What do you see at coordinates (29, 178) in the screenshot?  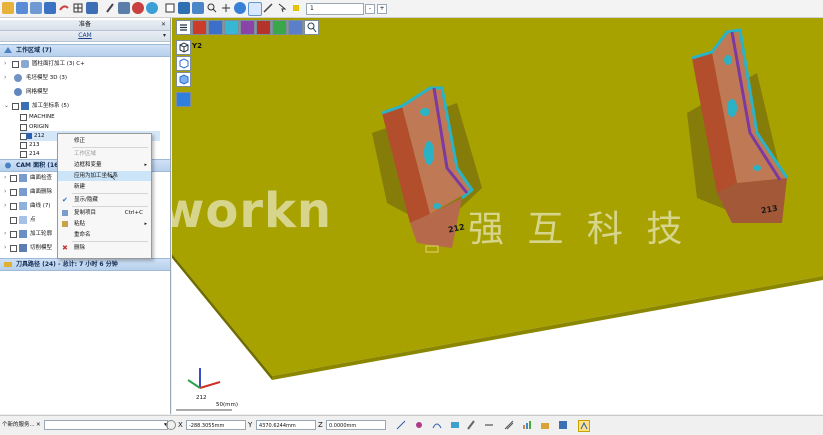 I see `tree-item-cam-1: › 曲面检查` at bounding box center [29, 178].